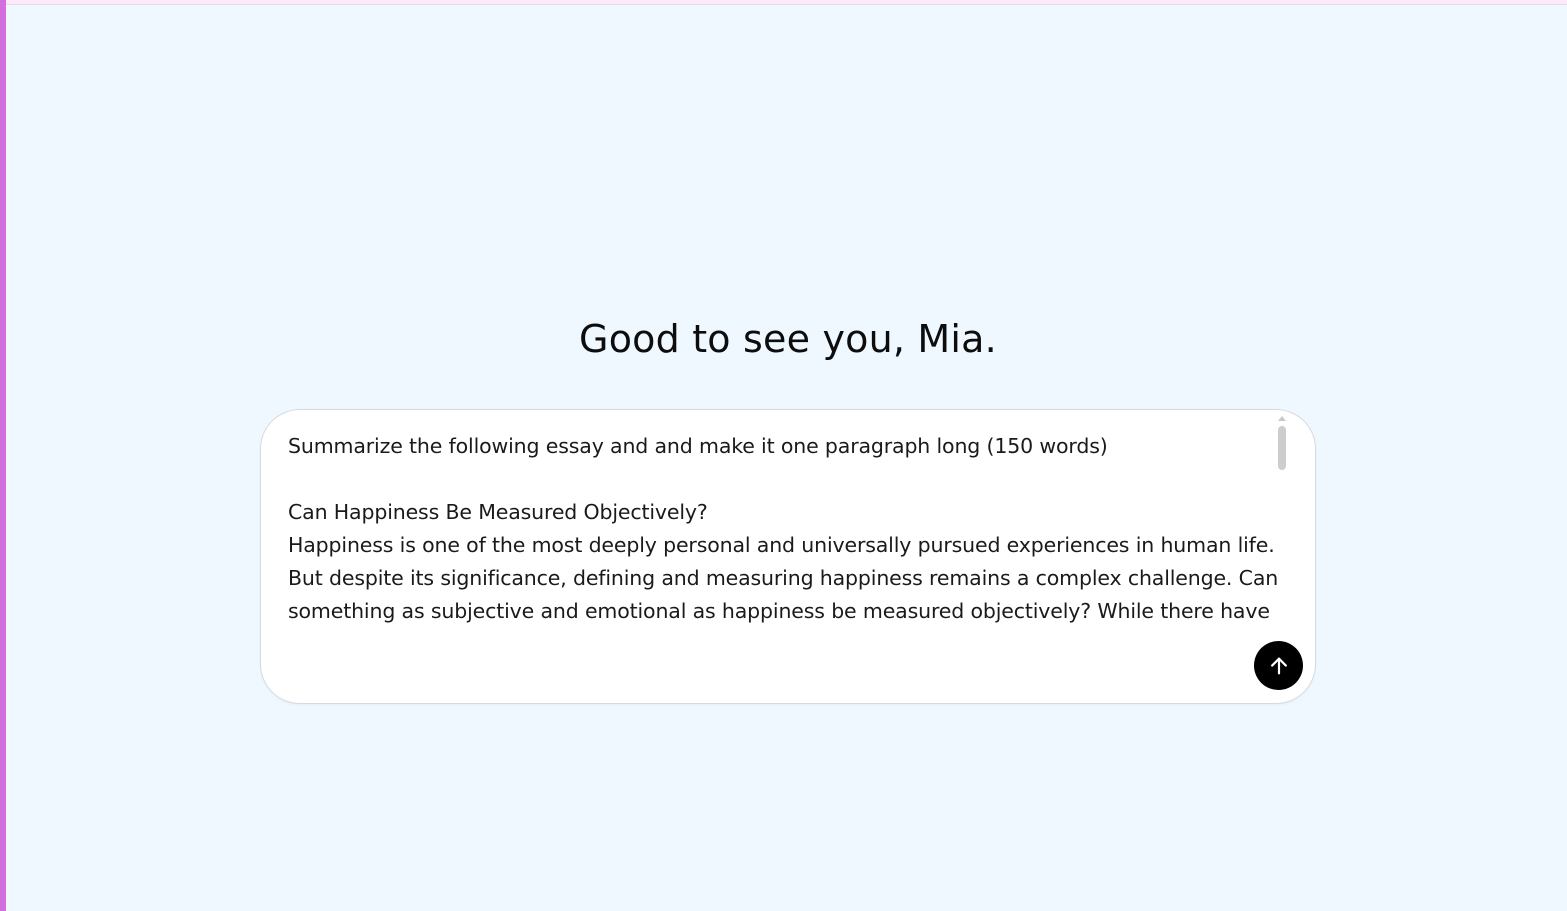 Image resolution: width=1567 pixels, height=911 pixels. I want to click on left-accent-bar, so click(3, 455).